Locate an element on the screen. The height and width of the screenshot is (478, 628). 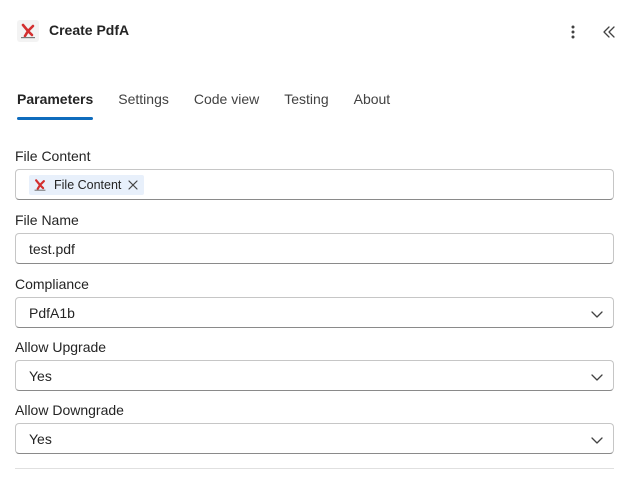
more-options-button is located at coordinates (573, 32).